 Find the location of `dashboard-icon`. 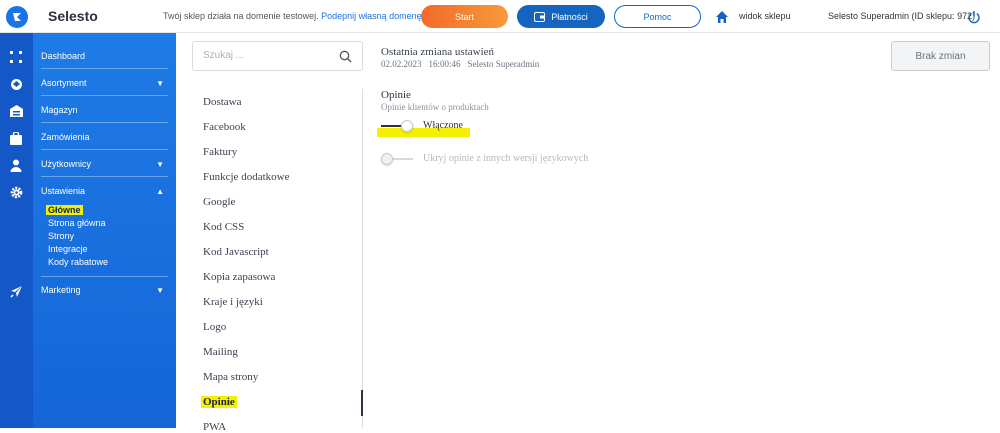

dashboard-icon is located at coordinates (16, 57).